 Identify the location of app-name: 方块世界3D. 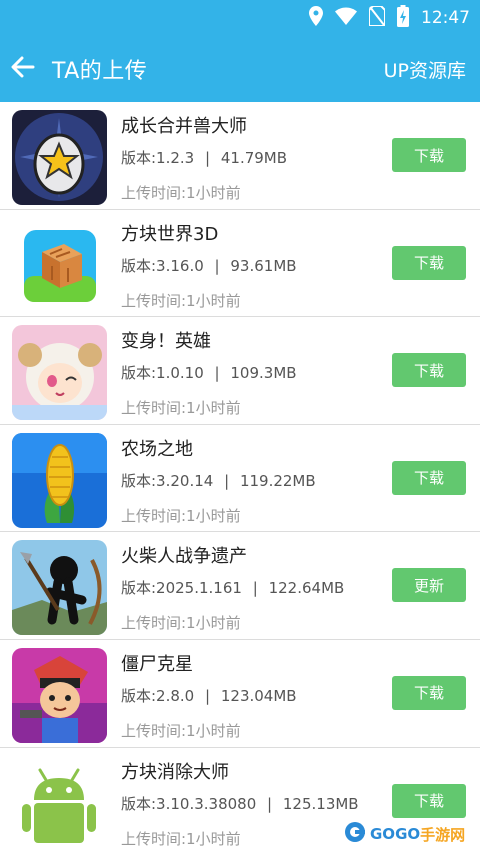
(170, 234).